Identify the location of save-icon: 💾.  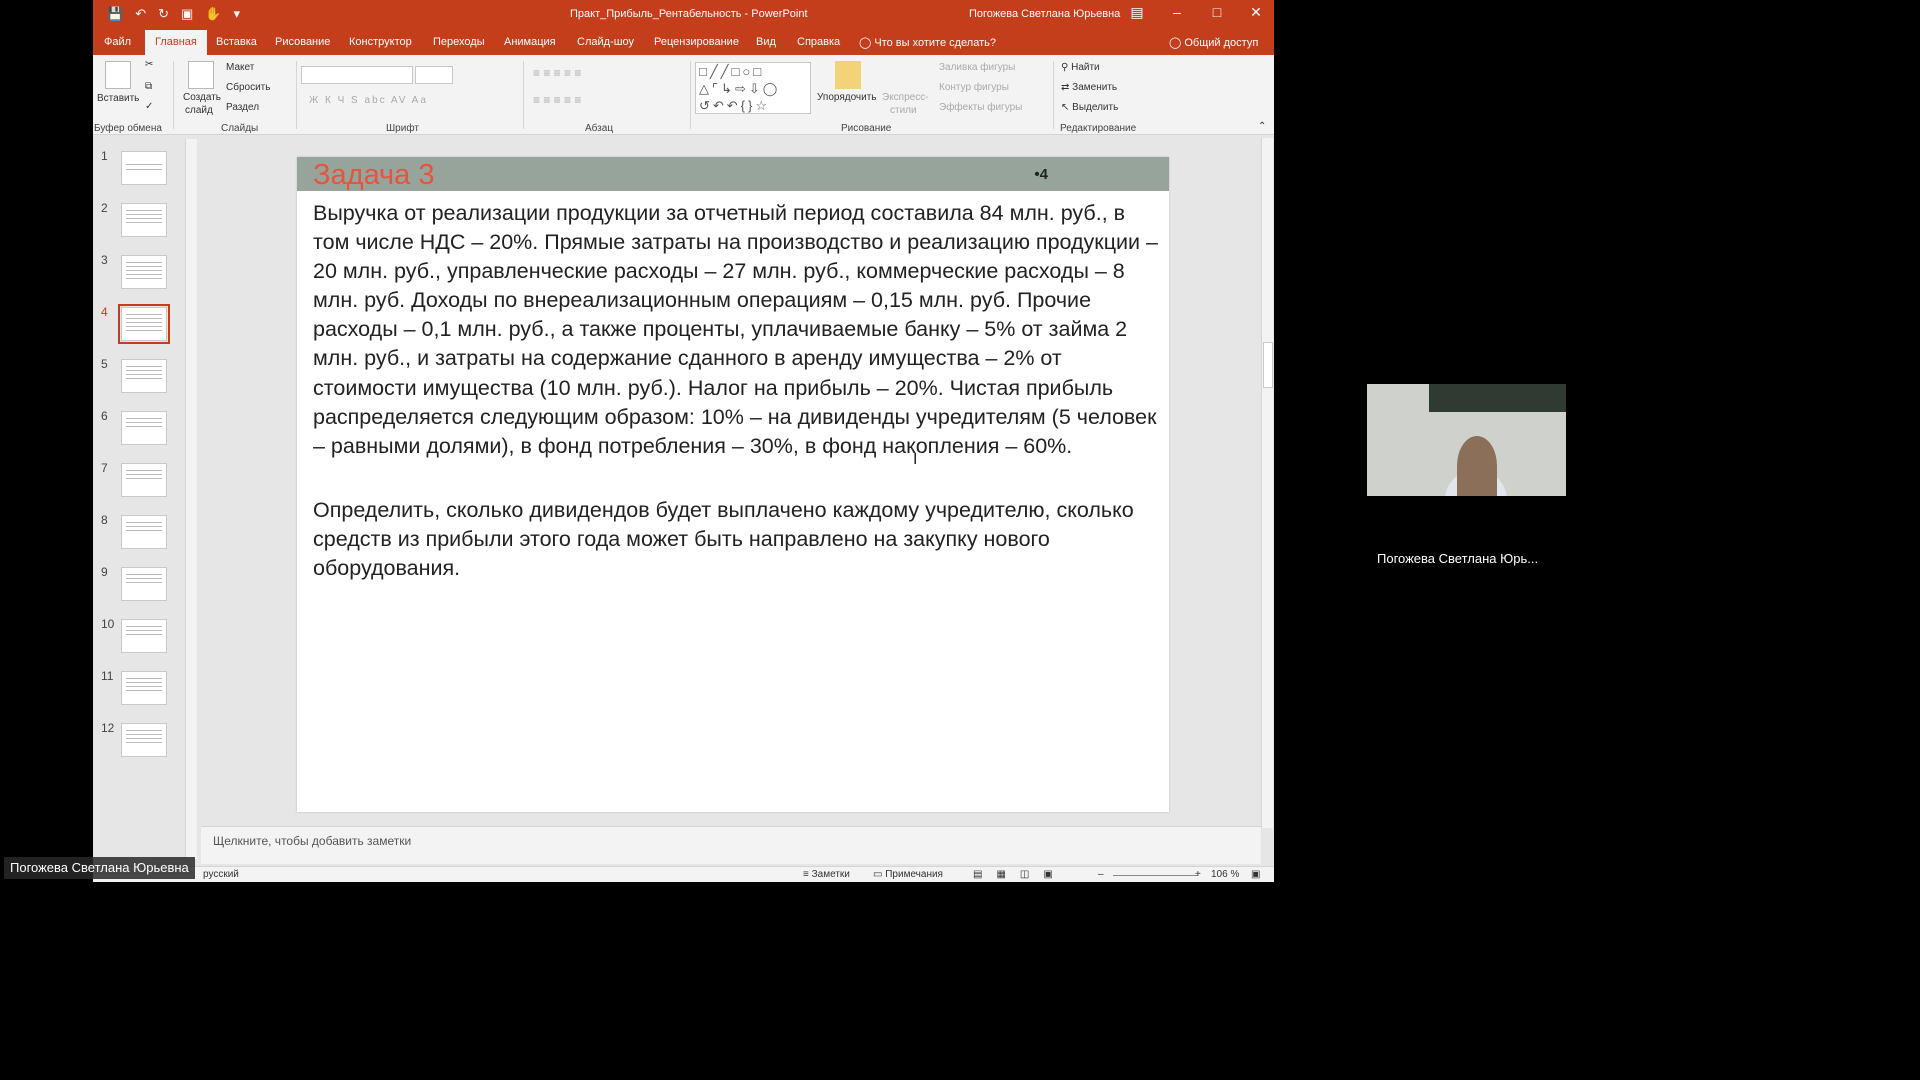
(115, 14).